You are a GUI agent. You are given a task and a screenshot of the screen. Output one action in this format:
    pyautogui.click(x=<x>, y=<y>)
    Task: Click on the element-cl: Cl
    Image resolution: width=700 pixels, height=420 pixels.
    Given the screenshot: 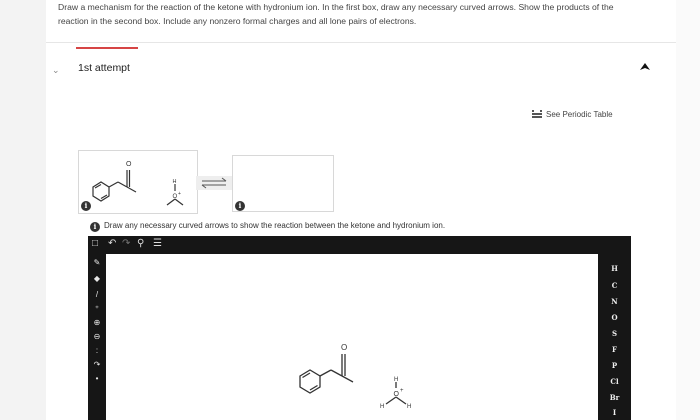 What is the action you would take?
    pyautogui.click(x=614, y=381)
    